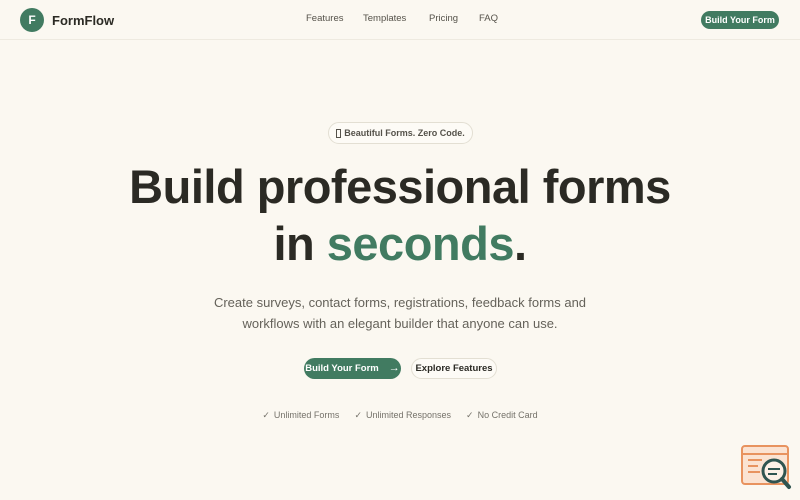  Describe the element at coordinates (443, 18) in the screenshot. I see `nav-link-pricing: Pricing` at that location.